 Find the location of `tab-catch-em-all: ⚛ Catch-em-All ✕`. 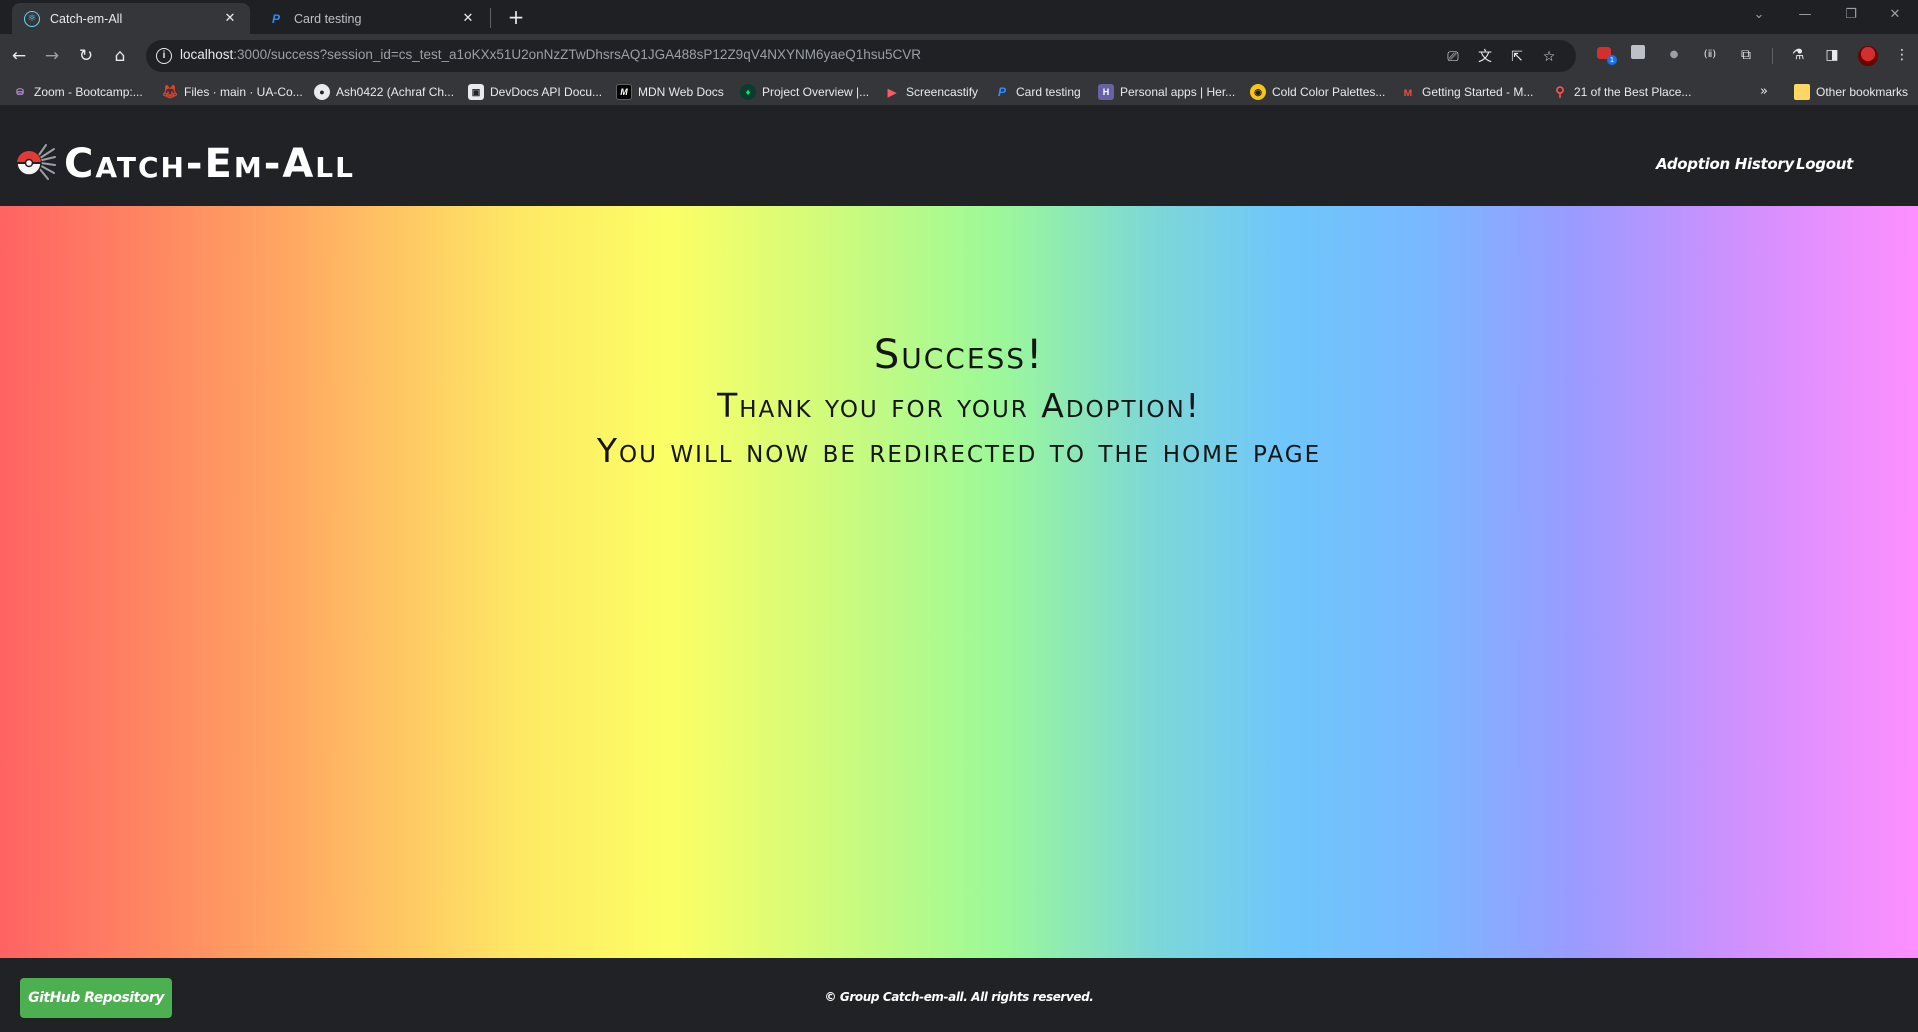

tab-catch-em-all: ⚛ Catch-em-All ✕ is located at coordinates (131, 18).